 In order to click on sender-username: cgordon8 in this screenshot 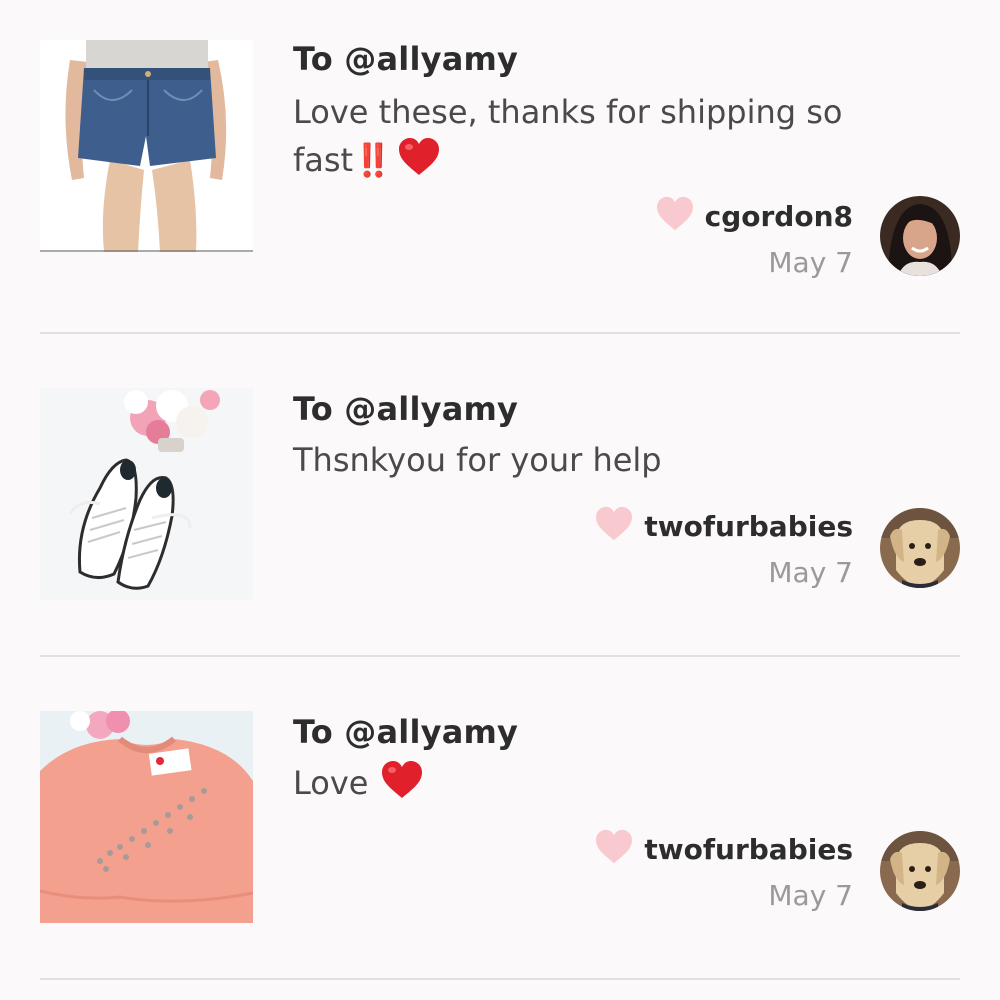, I will do `click(779, 216)`.